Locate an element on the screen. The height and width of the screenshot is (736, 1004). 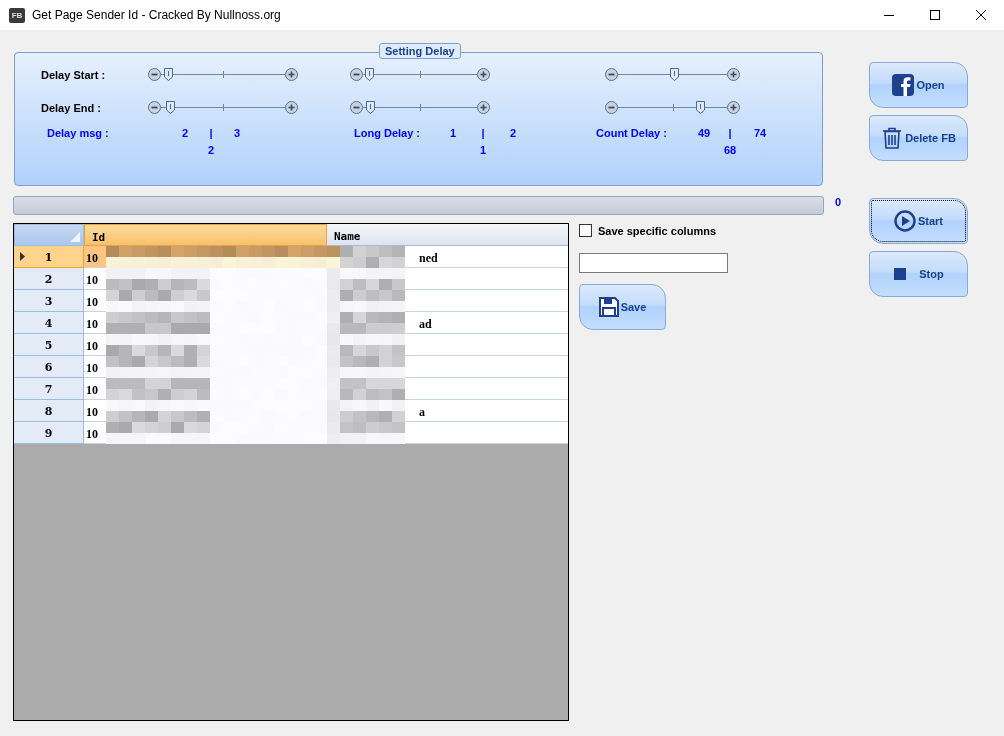
column-header: Id is located at coordinates (205, 235).